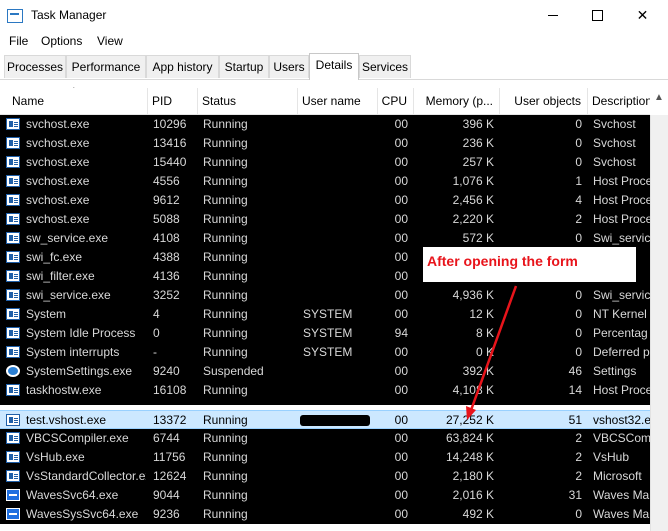 This screenshot has width=668, height=531. Describe the element at coordinates (614, 162) in the screenshot. I see `cell-description: Svchost` at that location.